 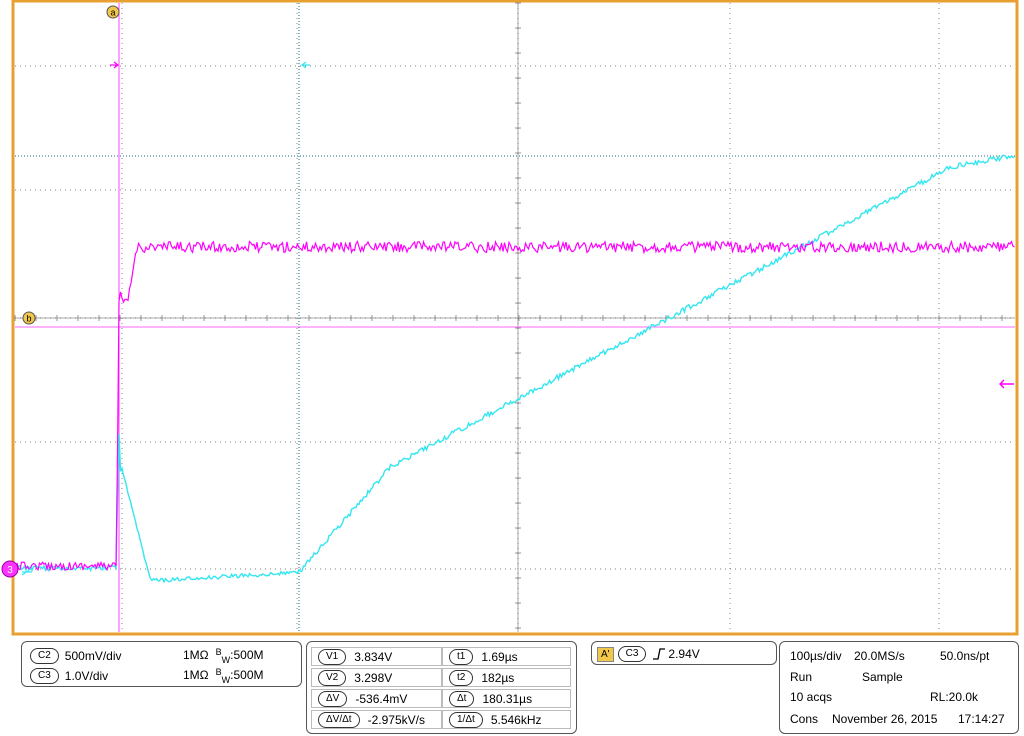 I want to click on cursor-t1: t1 1.69µs, so click(x=506, y=656).